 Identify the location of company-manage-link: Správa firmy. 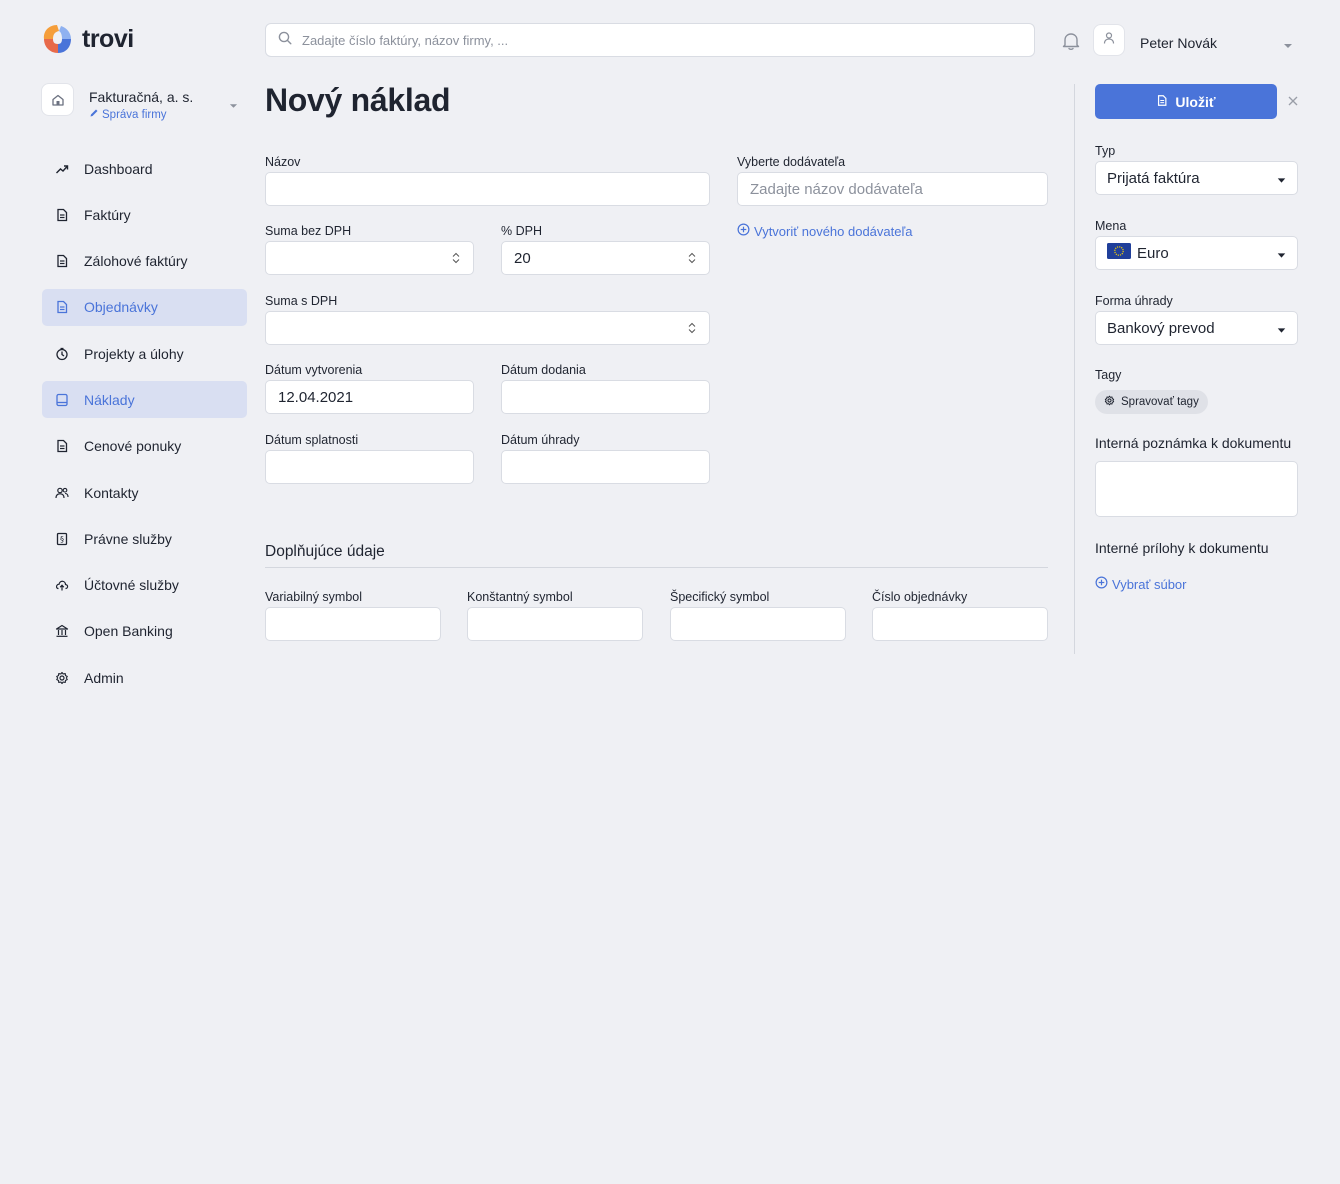
(128, 114).